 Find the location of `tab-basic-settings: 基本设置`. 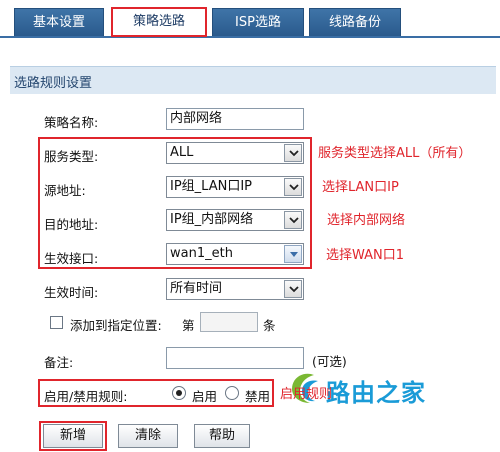

tab-basic-settings: 基本设置 is located at coordinates (59, 22).